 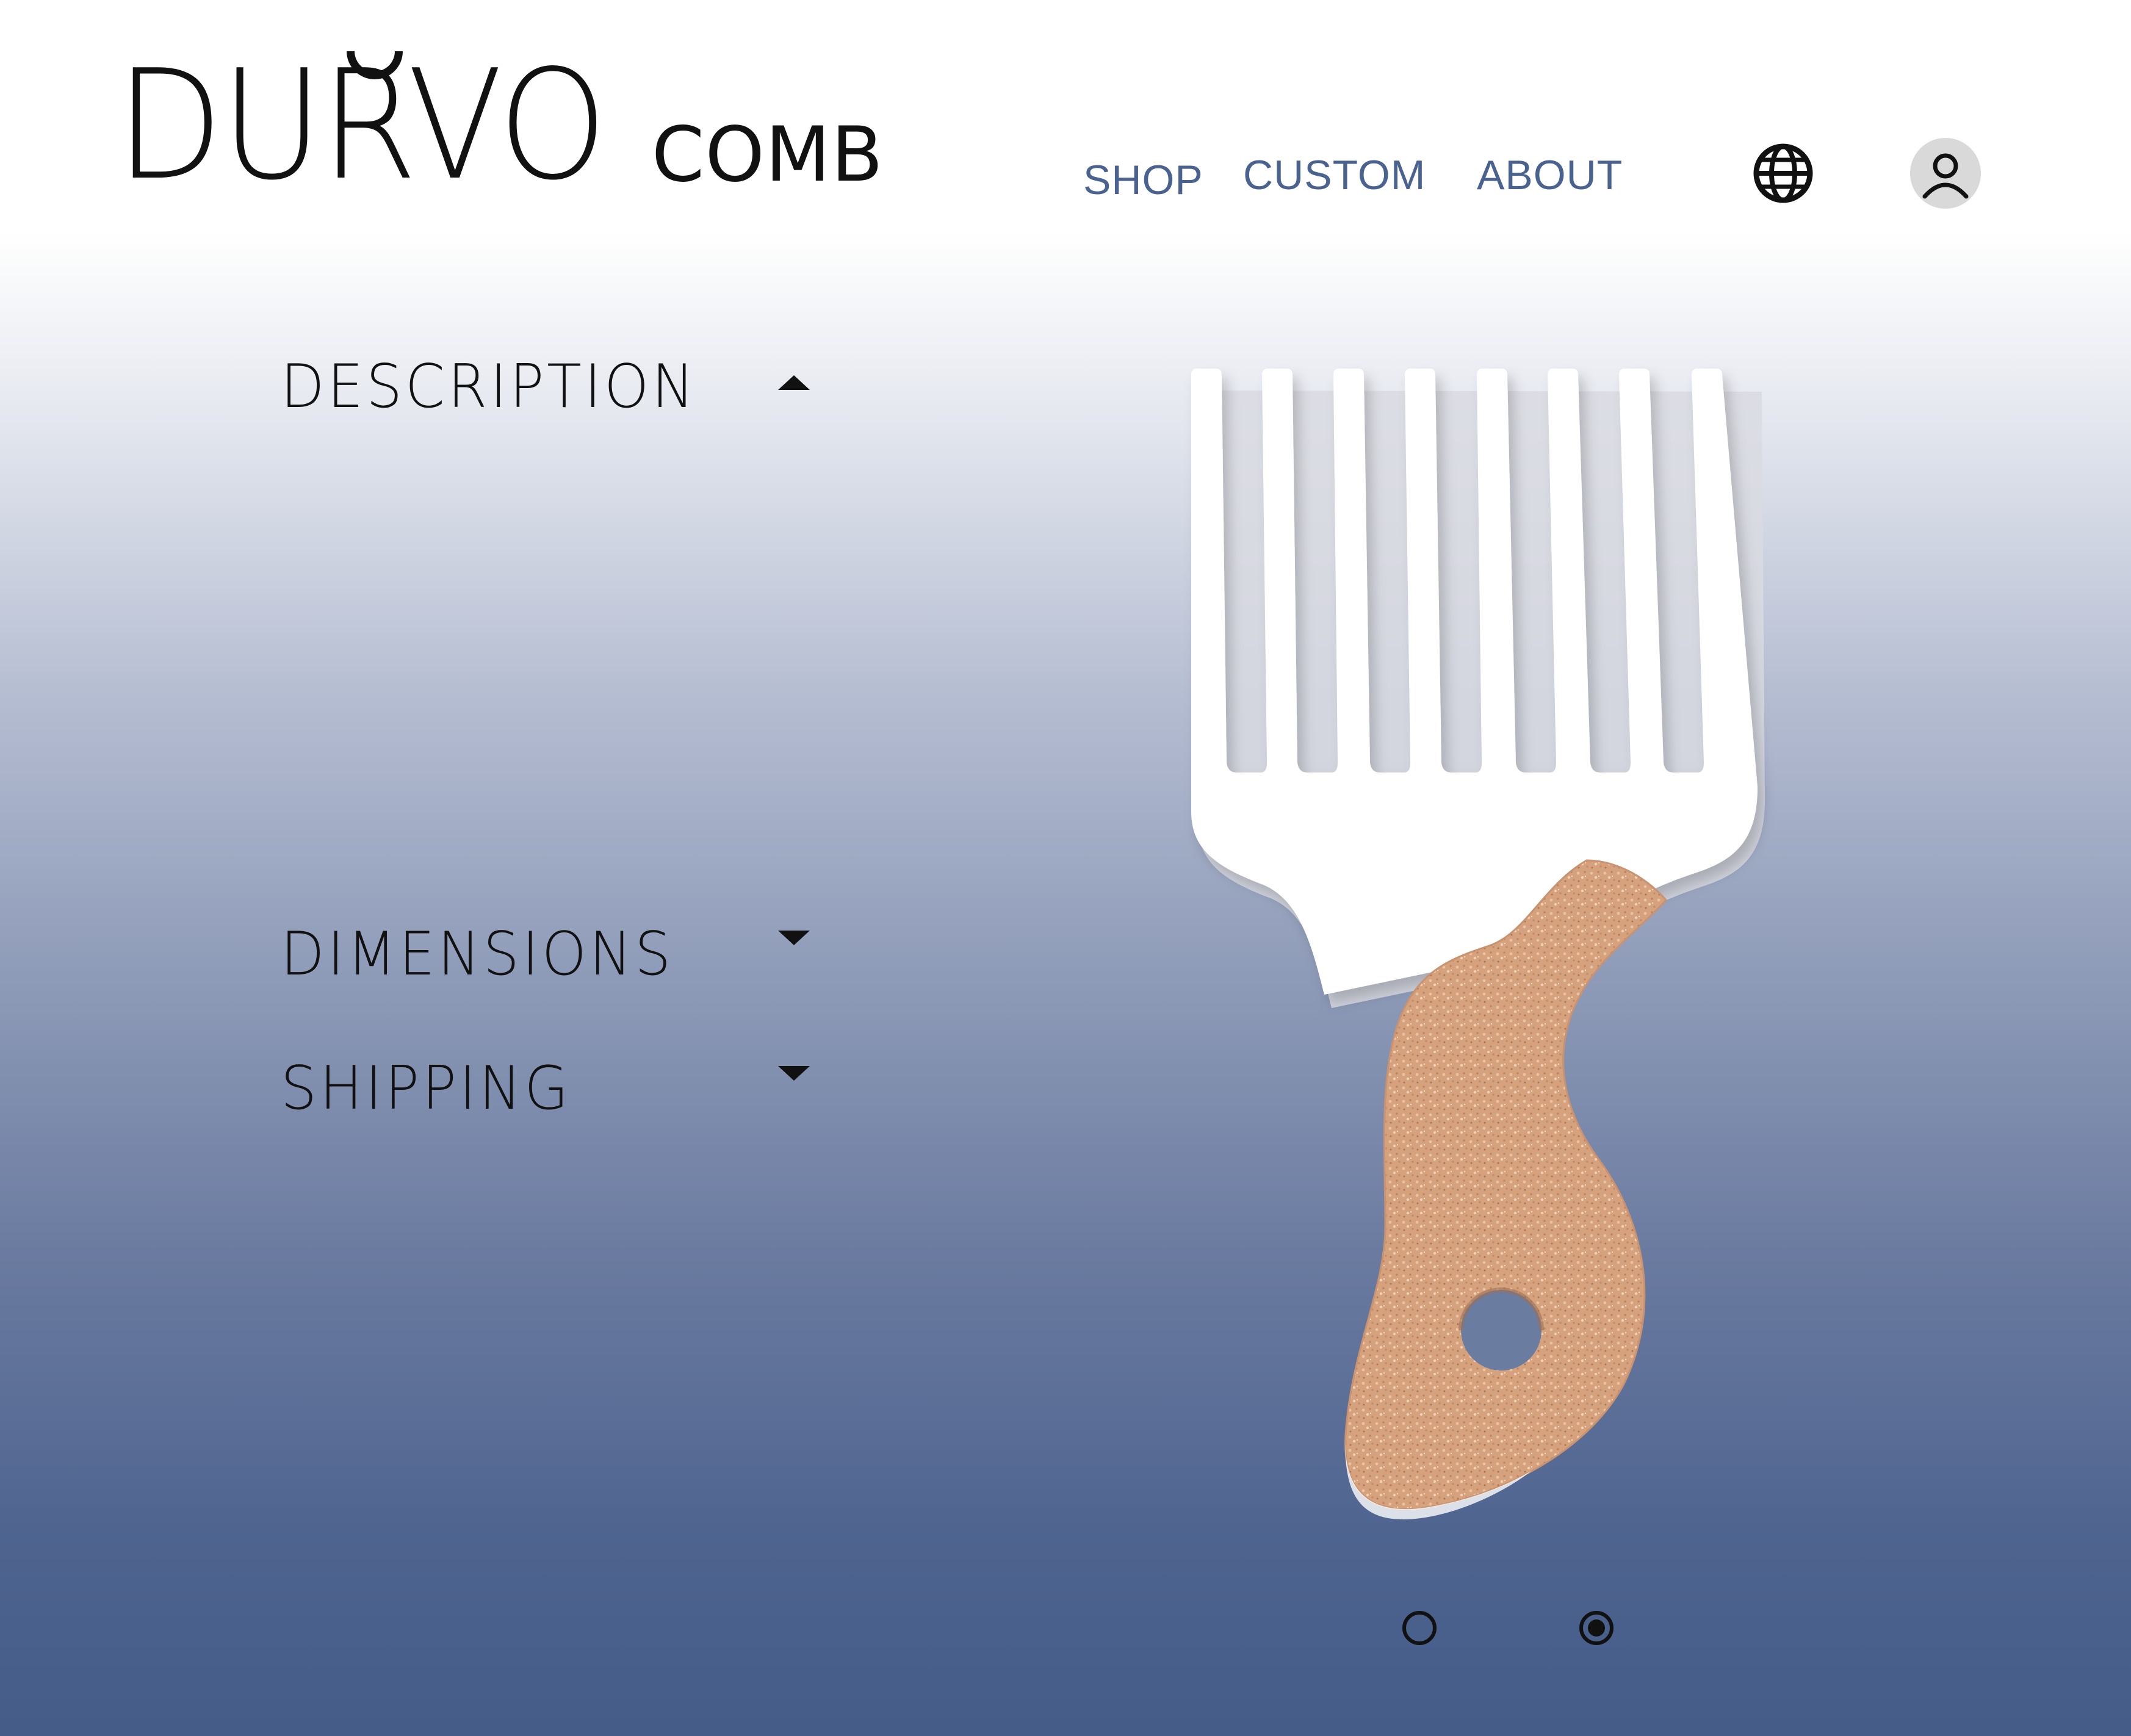 What do you see at coordinates (549, 671) in the screenshot?
I see `accordion-description-body` at bounding box center [549, 671].